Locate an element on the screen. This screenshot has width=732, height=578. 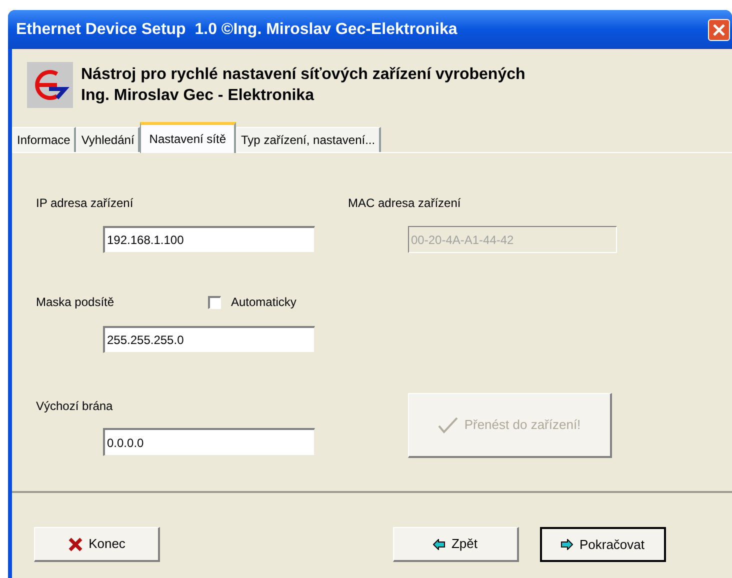
field-label: Maska podsítě is located at coordinates (76, 302).